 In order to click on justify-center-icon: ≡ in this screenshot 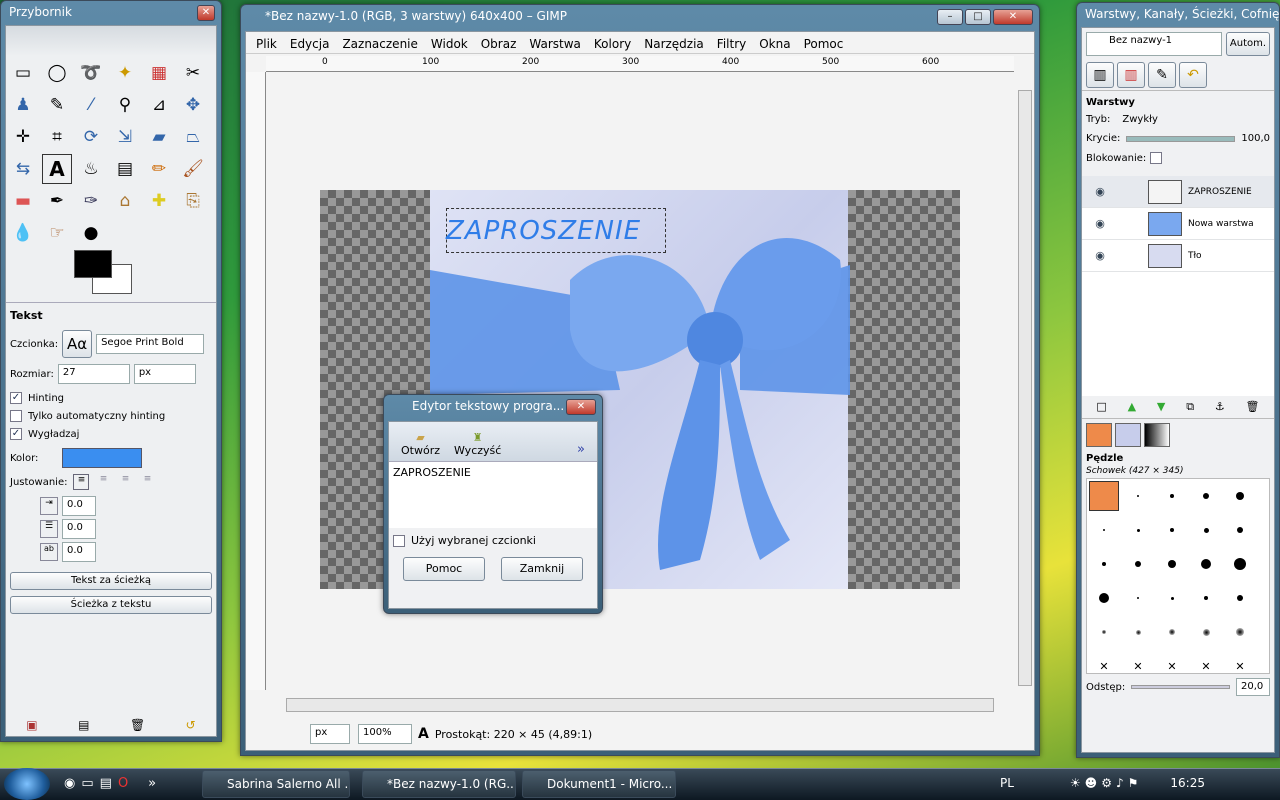, I will do `click(125, 482)`.